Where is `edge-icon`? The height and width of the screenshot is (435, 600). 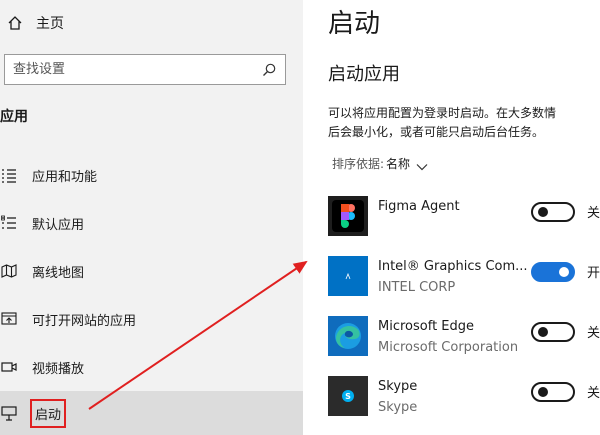 edge-icon is located at coordinates (348, 336).